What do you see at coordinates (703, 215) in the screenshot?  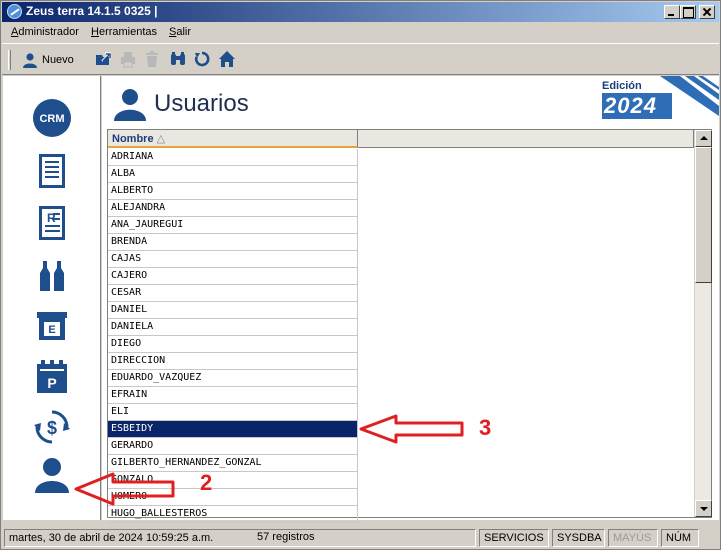 I see `scroll-thumb` at bounding box center [703, 215].